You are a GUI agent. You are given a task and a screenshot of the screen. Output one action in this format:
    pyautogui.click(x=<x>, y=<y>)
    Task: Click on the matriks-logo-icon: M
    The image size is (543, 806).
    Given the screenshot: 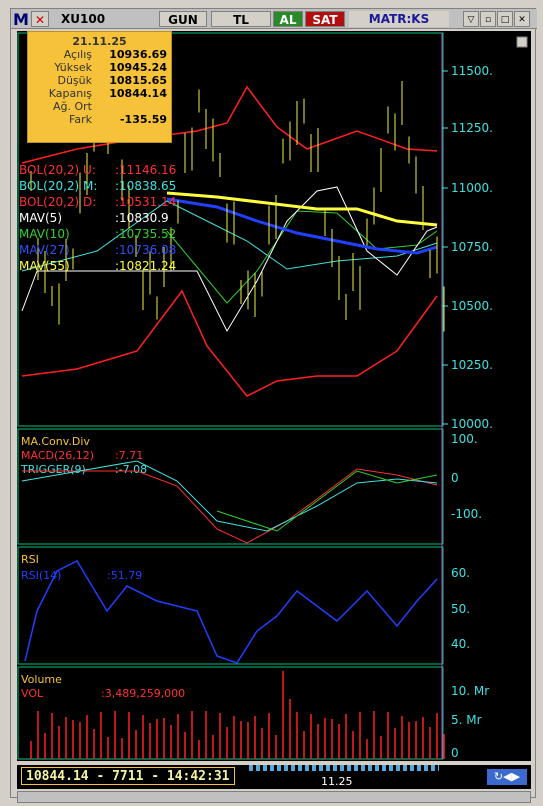 What is the action you would take?
    pyautogui.click(x=21, y=19)
    